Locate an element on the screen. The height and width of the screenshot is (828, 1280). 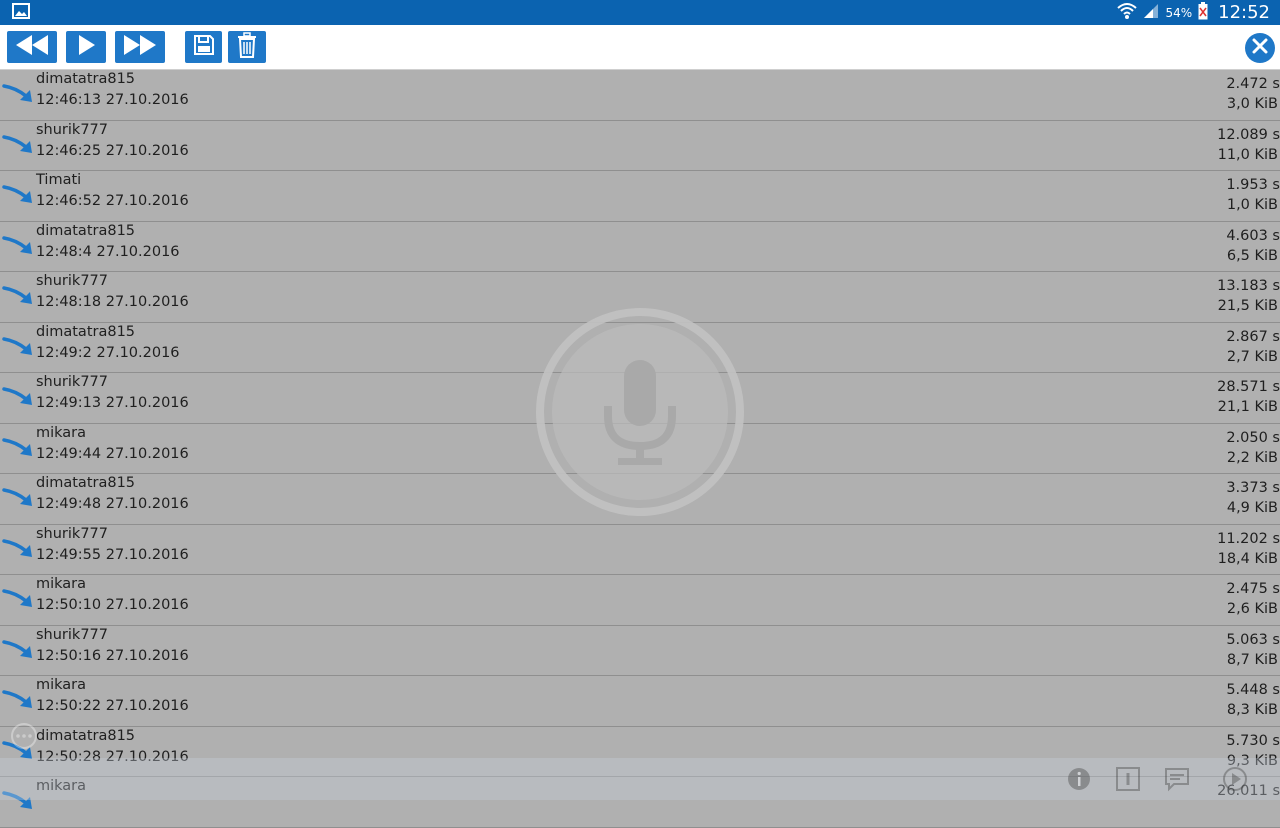
recording-duration: 3.373 s is located at coordinates (1253, 488).